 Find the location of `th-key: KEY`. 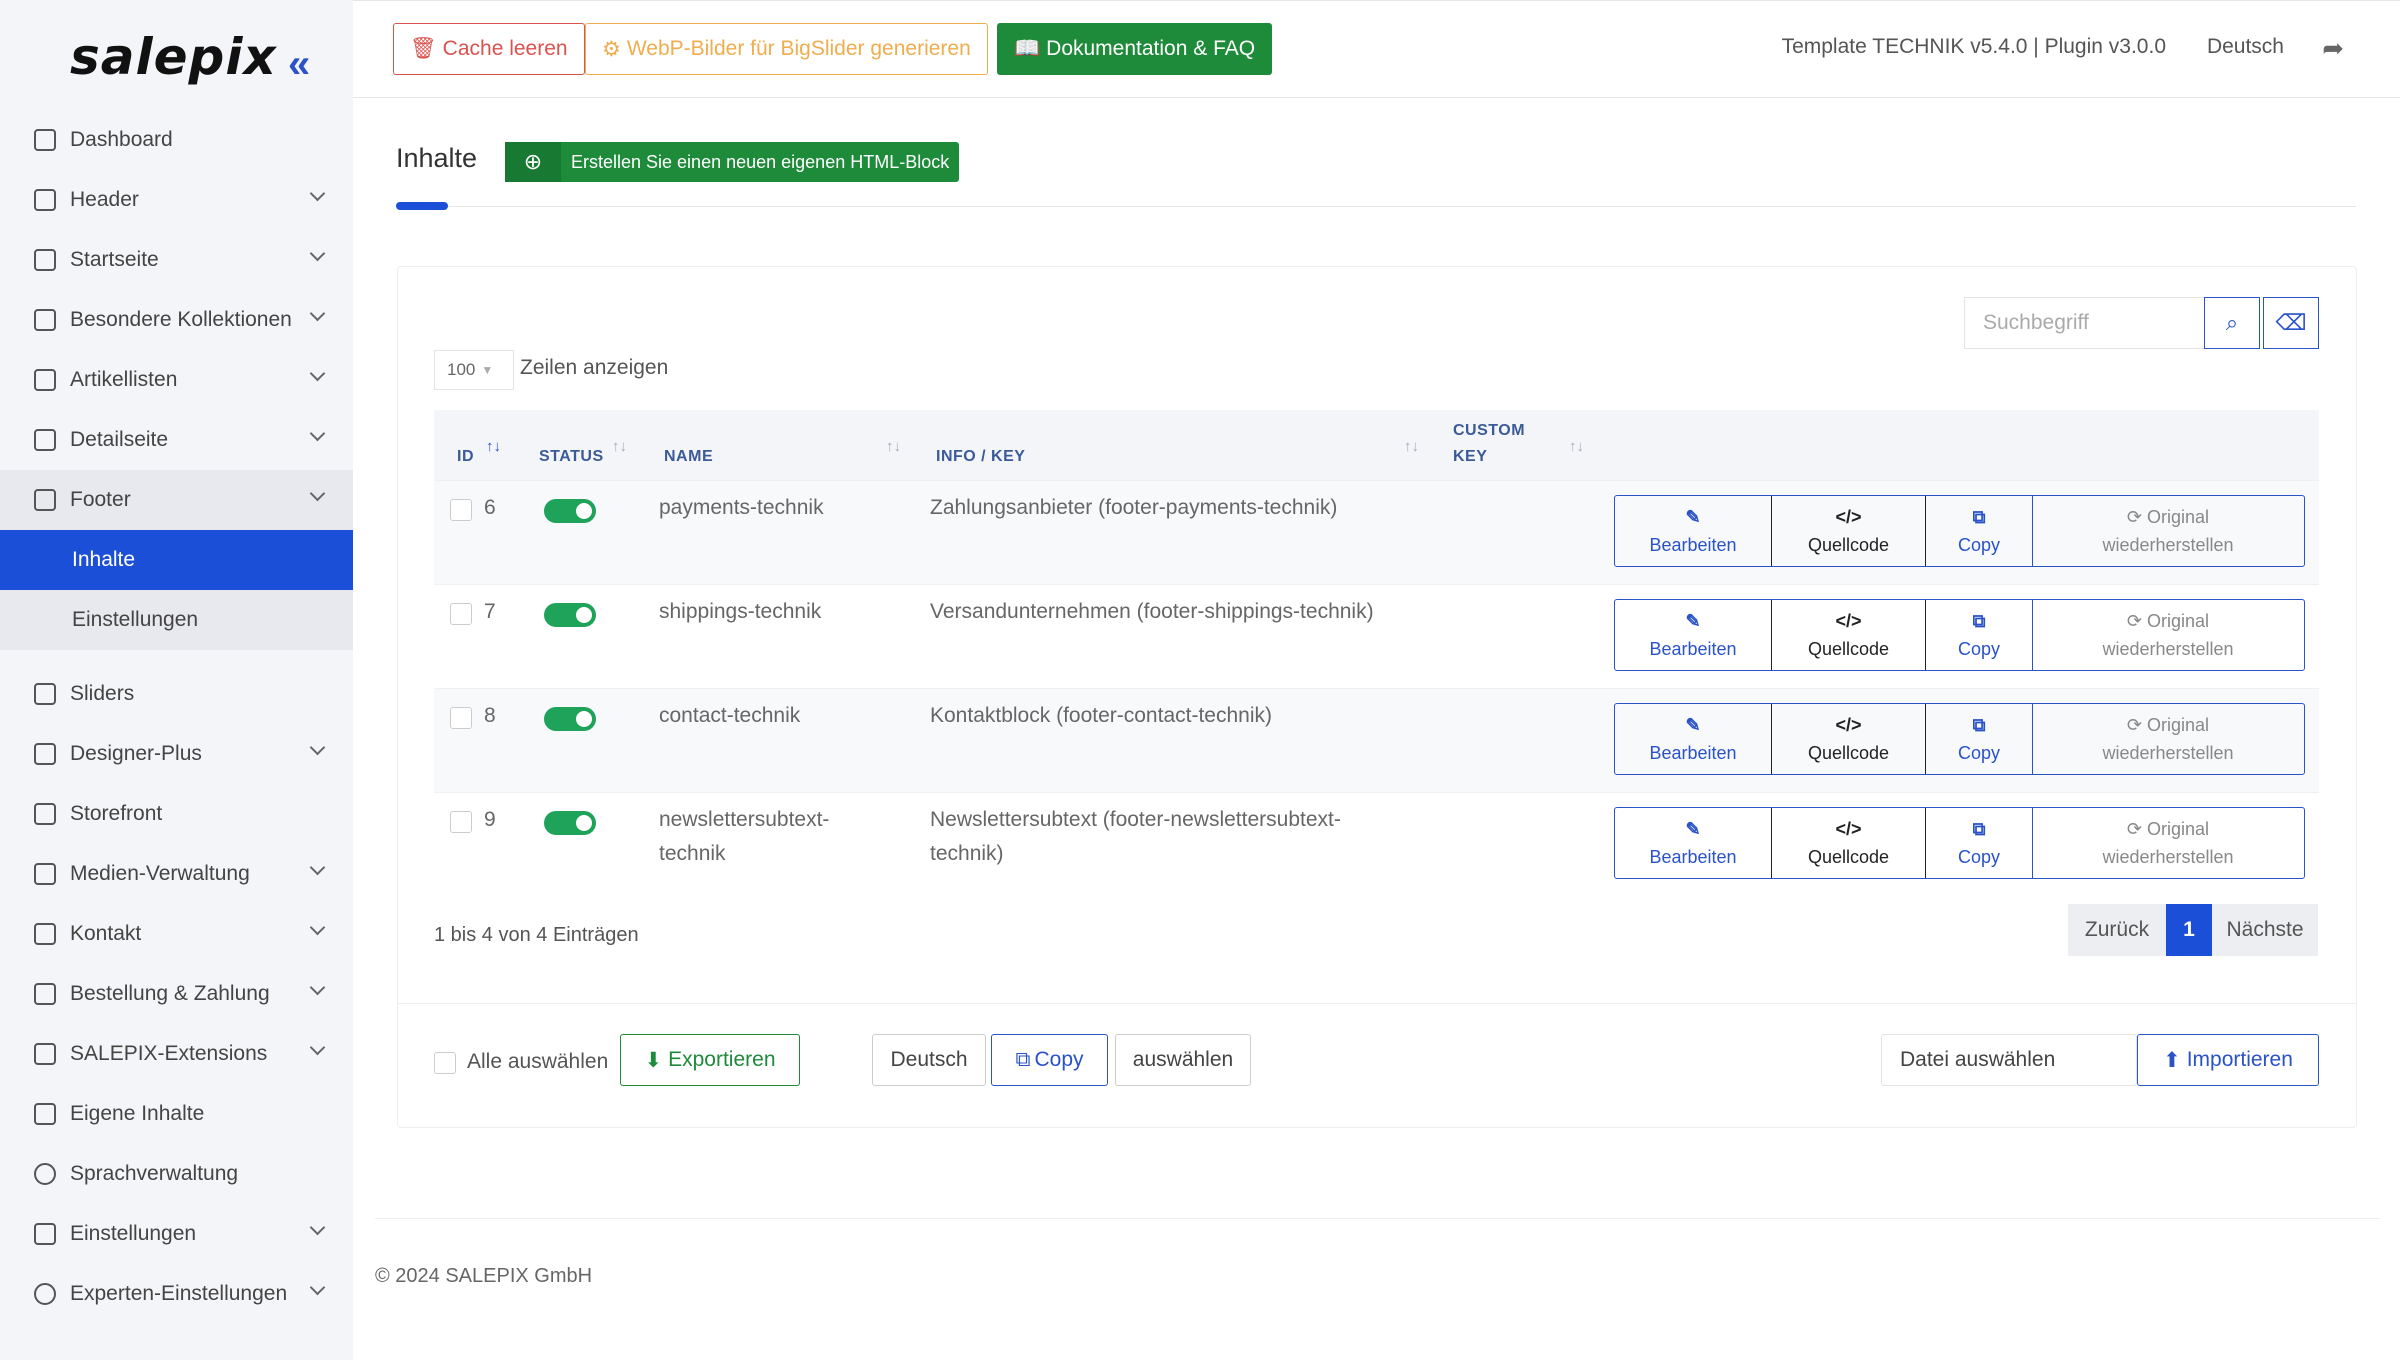

th-key: KEY is located at coordinates (1470, 457).